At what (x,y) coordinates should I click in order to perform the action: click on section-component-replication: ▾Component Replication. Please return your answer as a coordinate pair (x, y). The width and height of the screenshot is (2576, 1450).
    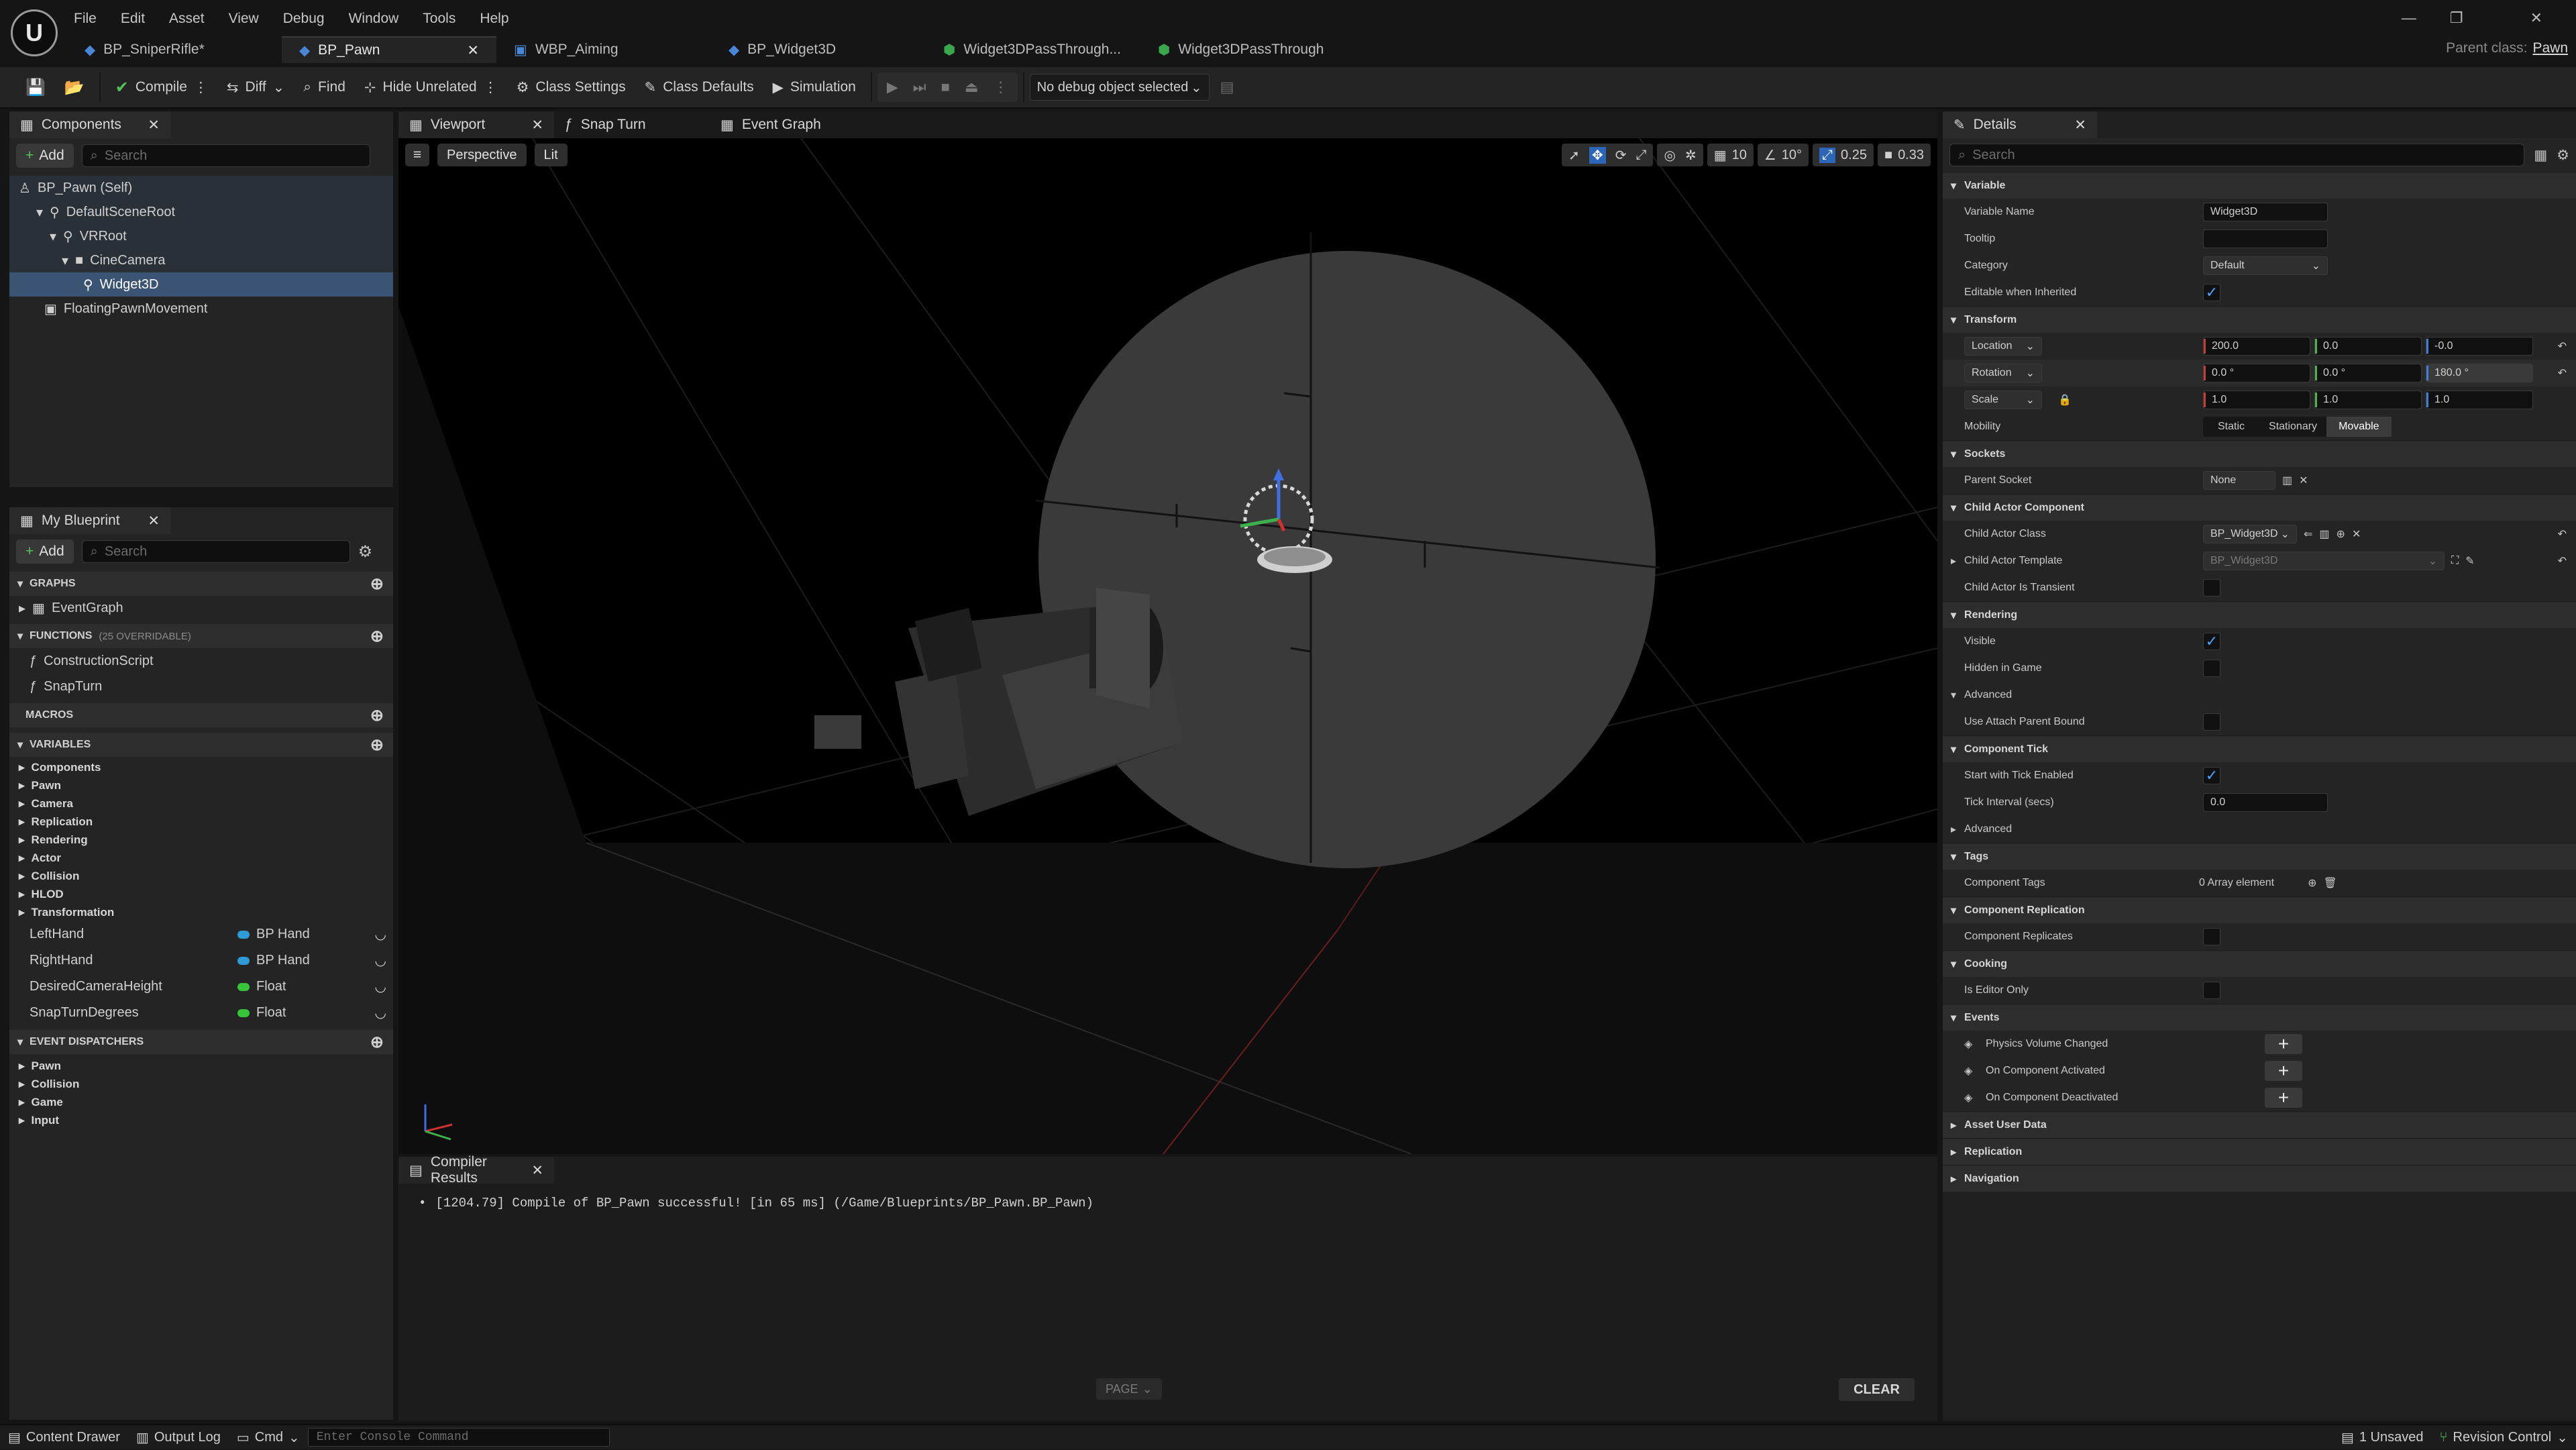
    Looking at the image, I should click on (2259, 910).